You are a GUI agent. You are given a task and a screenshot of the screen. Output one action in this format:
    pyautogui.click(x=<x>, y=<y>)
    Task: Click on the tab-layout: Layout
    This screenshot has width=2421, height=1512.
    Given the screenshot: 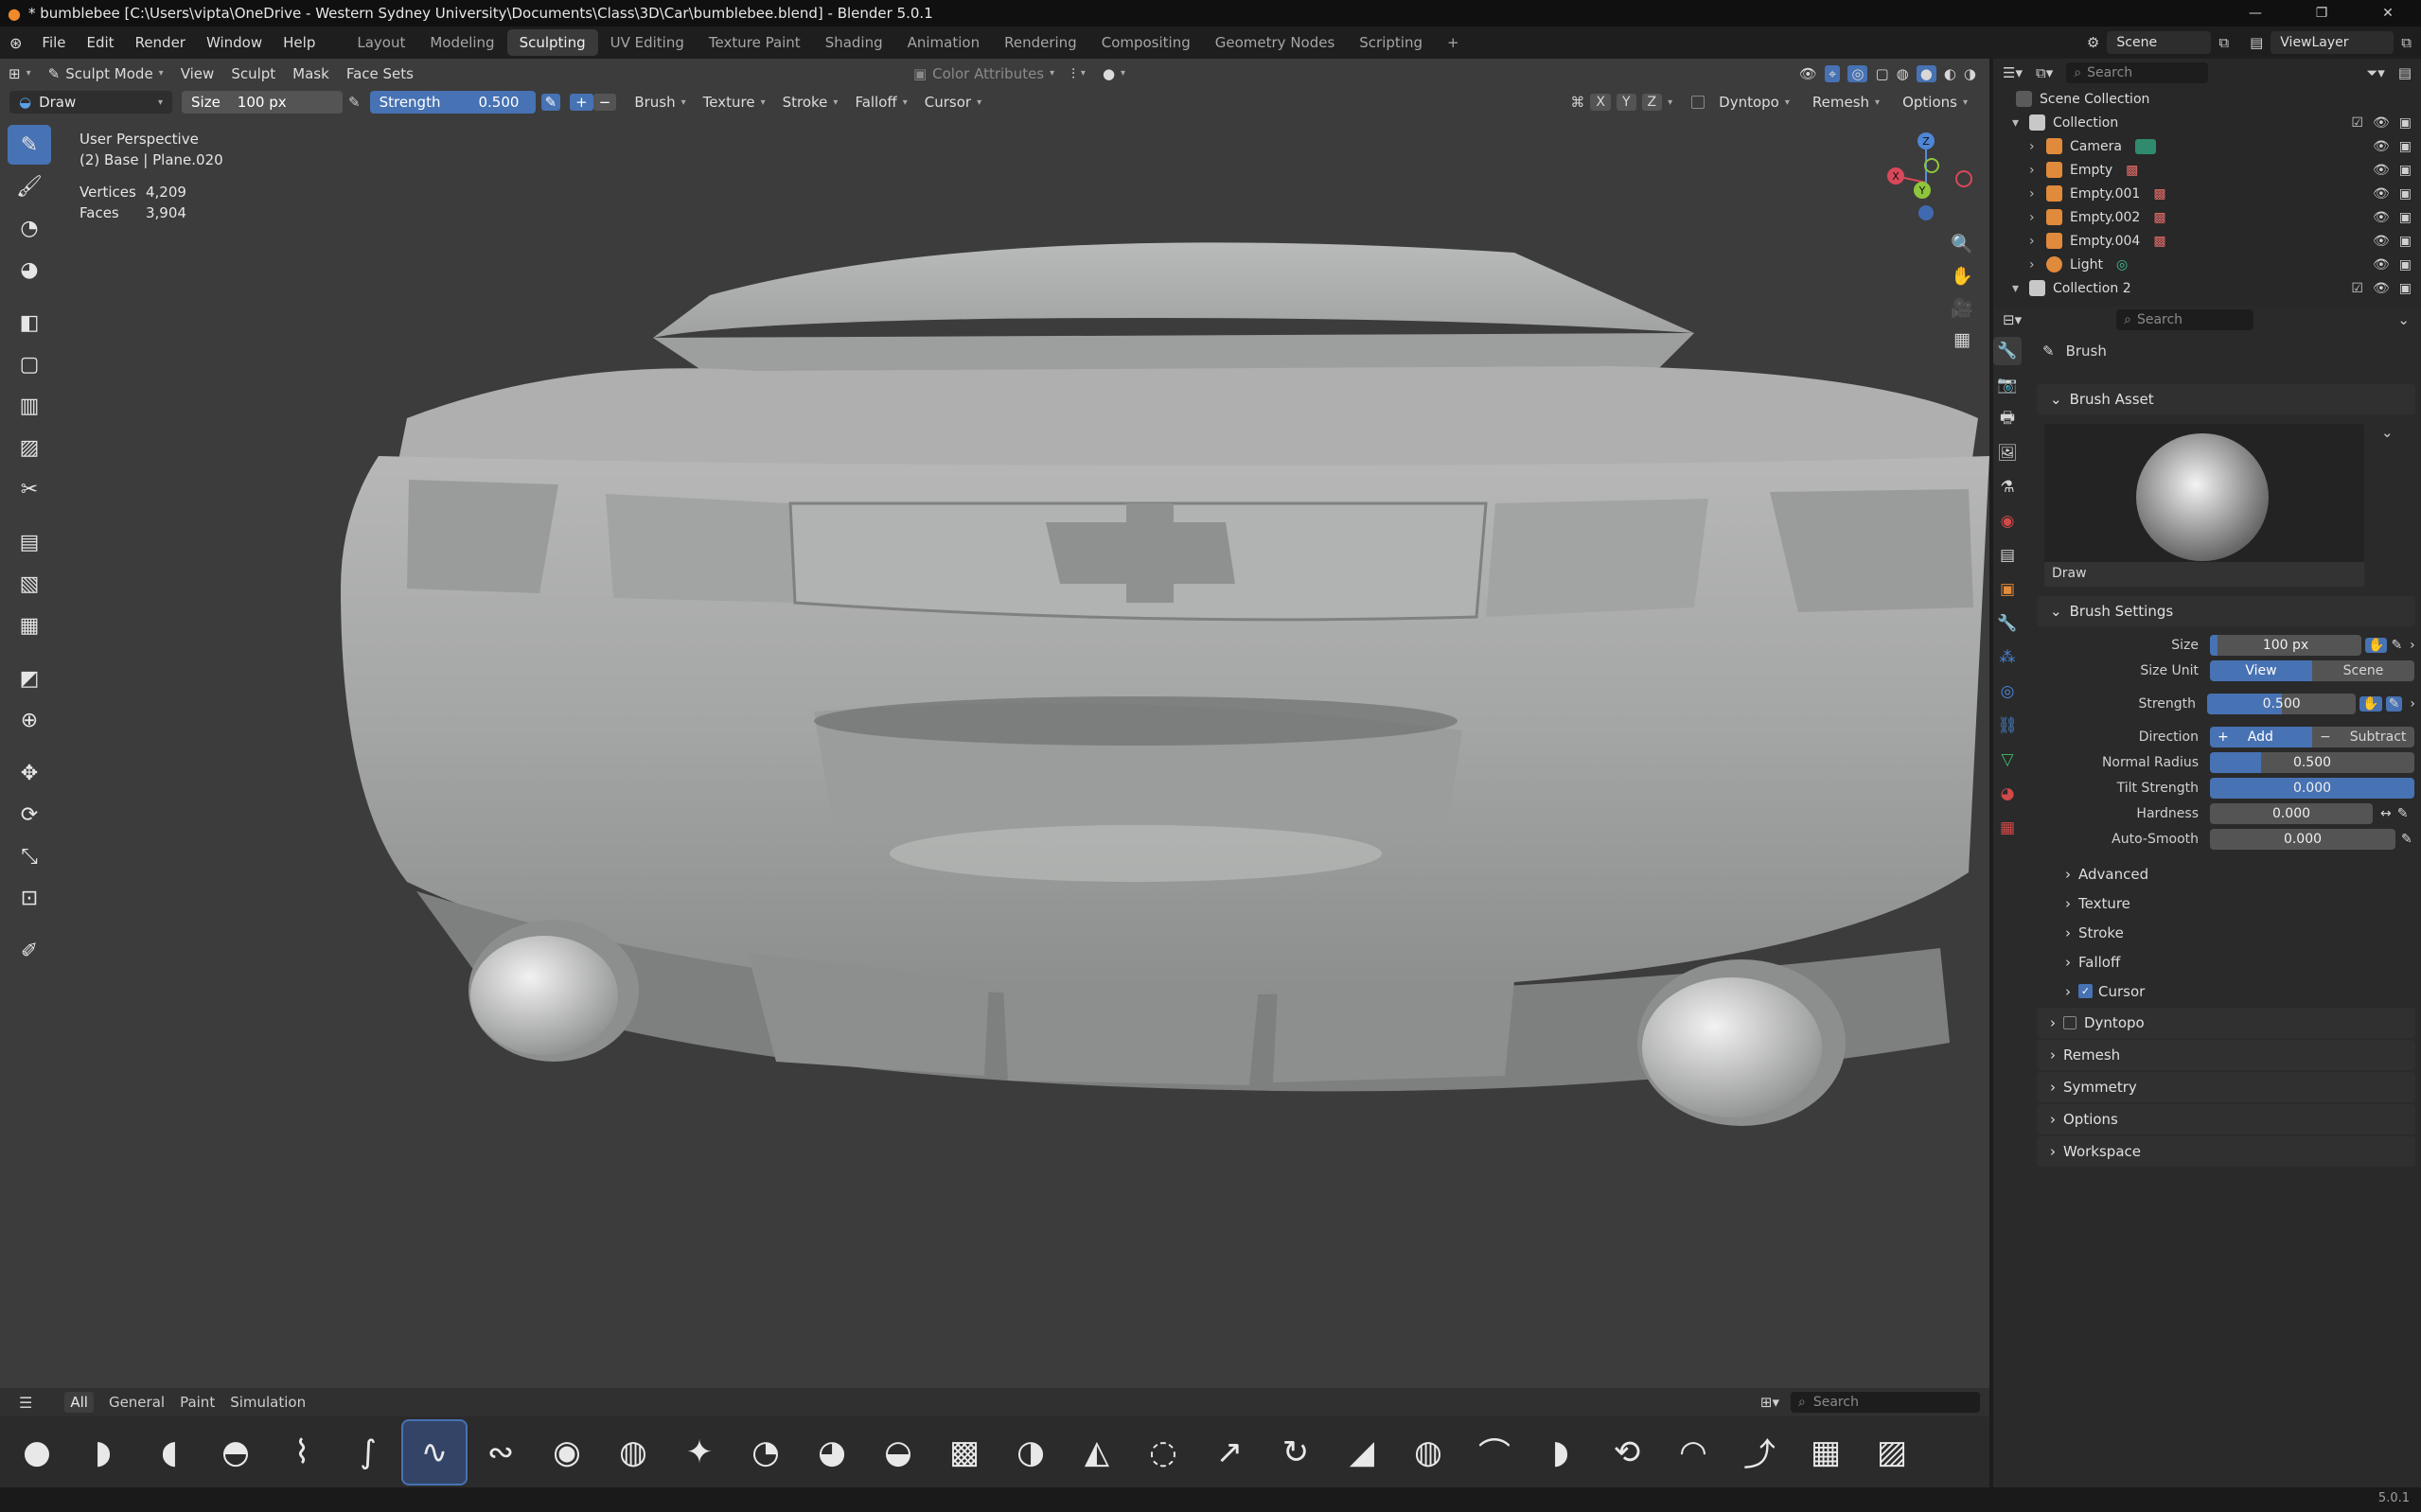 What is the action you would take?
    pyautogui.click(x=381, y=42)
    